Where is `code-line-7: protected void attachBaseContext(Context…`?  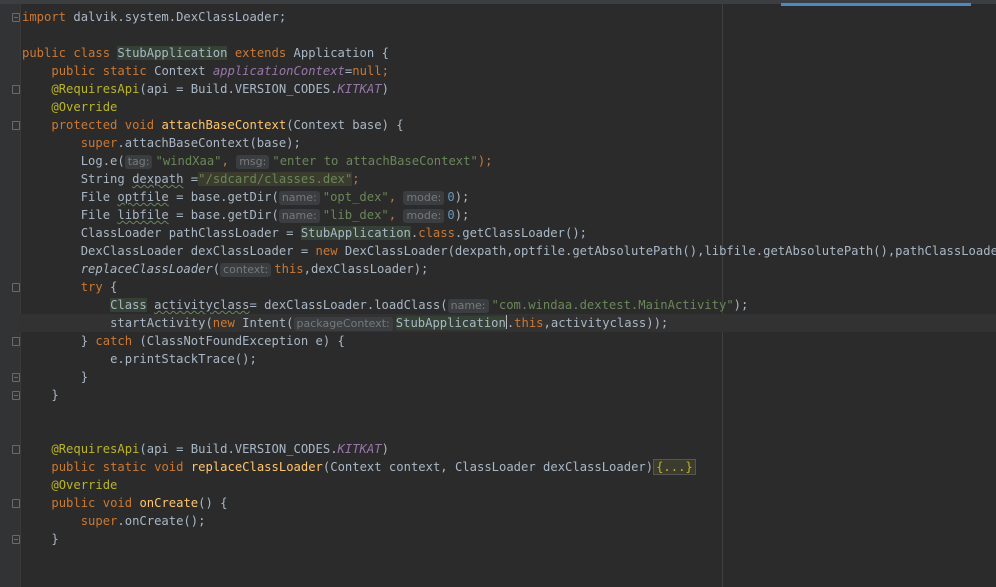 code-line-7: protected void attachBaseContext(Context… is located at coordinates (504, 125).